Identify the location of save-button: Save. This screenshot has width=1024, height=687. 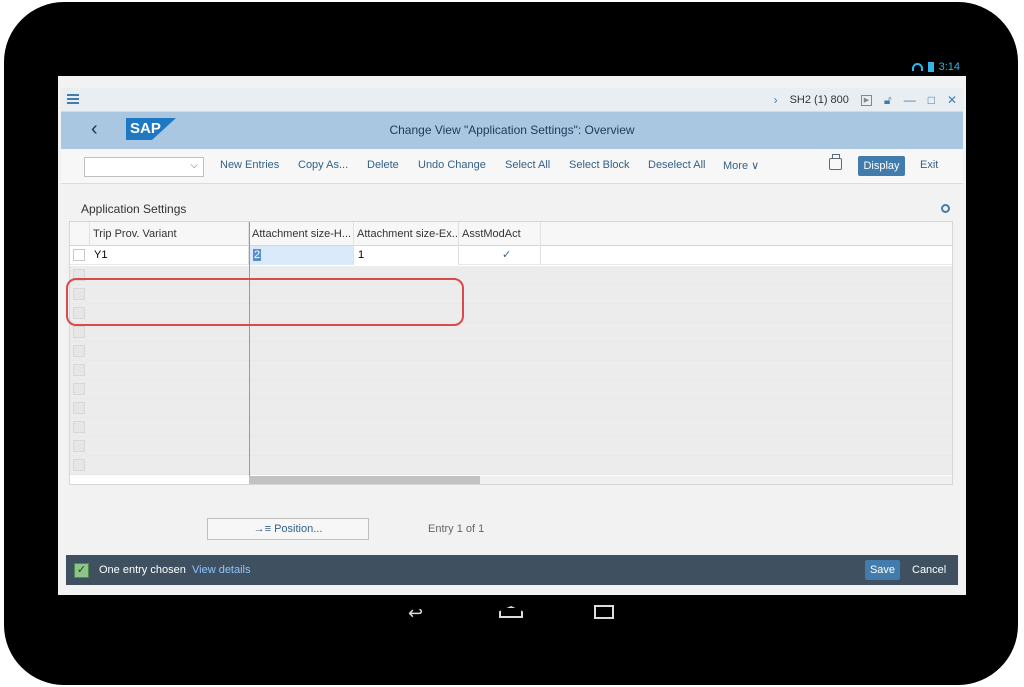
(882, 570).